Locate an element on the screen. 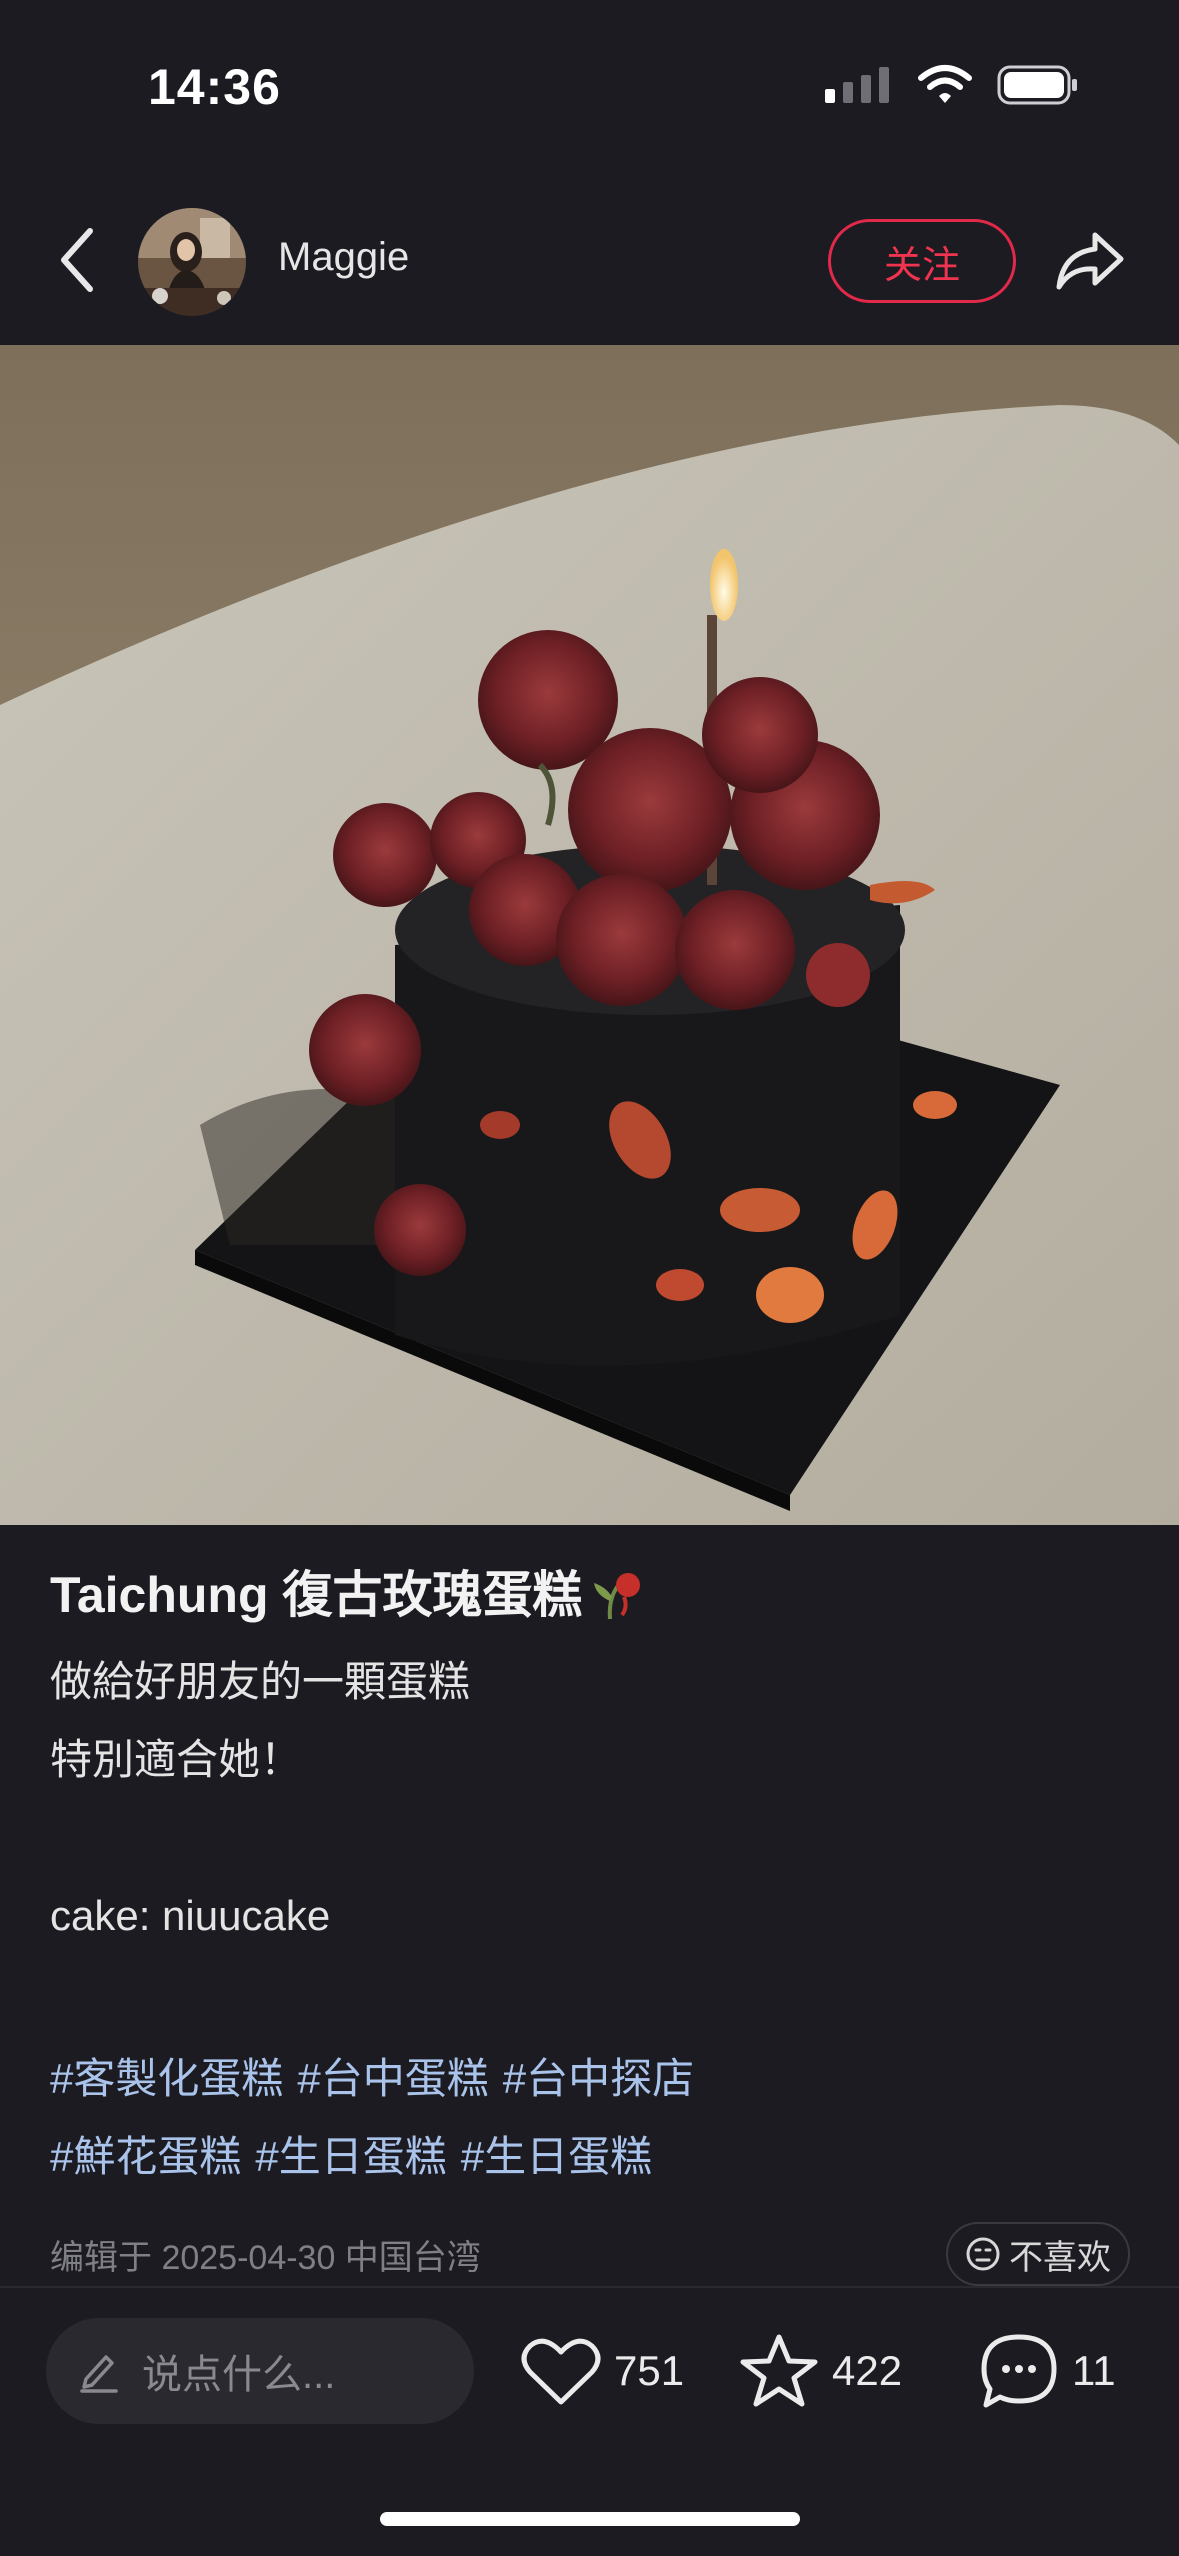 The image size is (1179, 2556). hashtag: #客製化蛋糕 is located at coordinates (166, 2078).